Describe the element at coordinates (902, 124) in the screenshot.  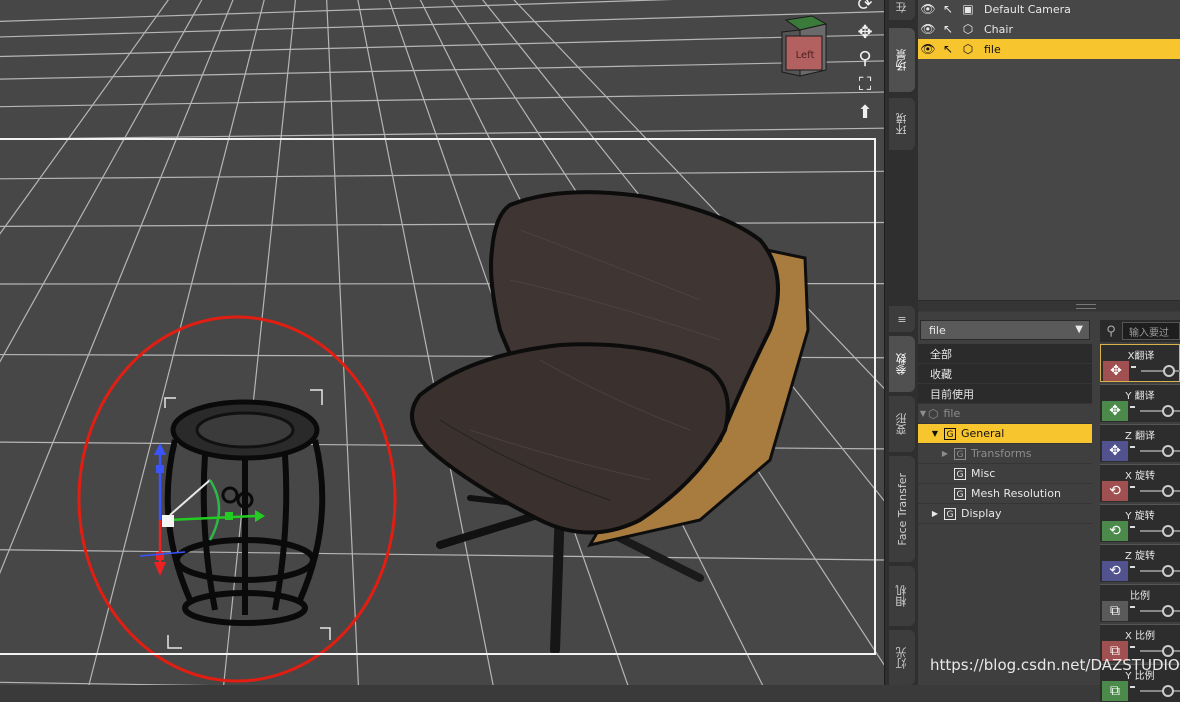
I see `tab-environment: 环境` at that location.